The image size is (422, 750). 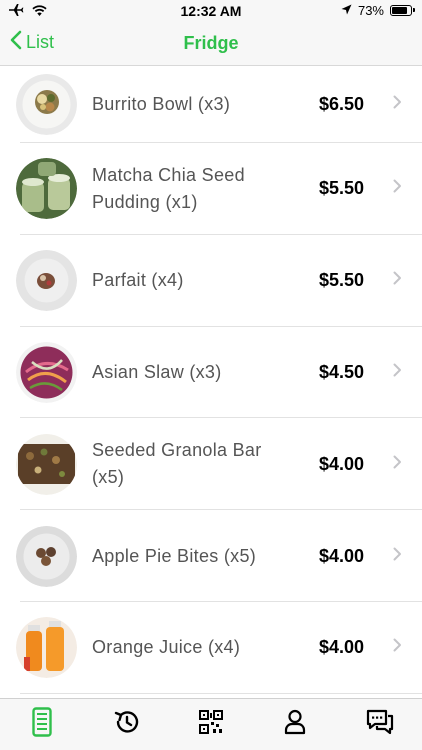 I want to click on status-bar: 12:32 AM 73%, so click(x=211, y=11).